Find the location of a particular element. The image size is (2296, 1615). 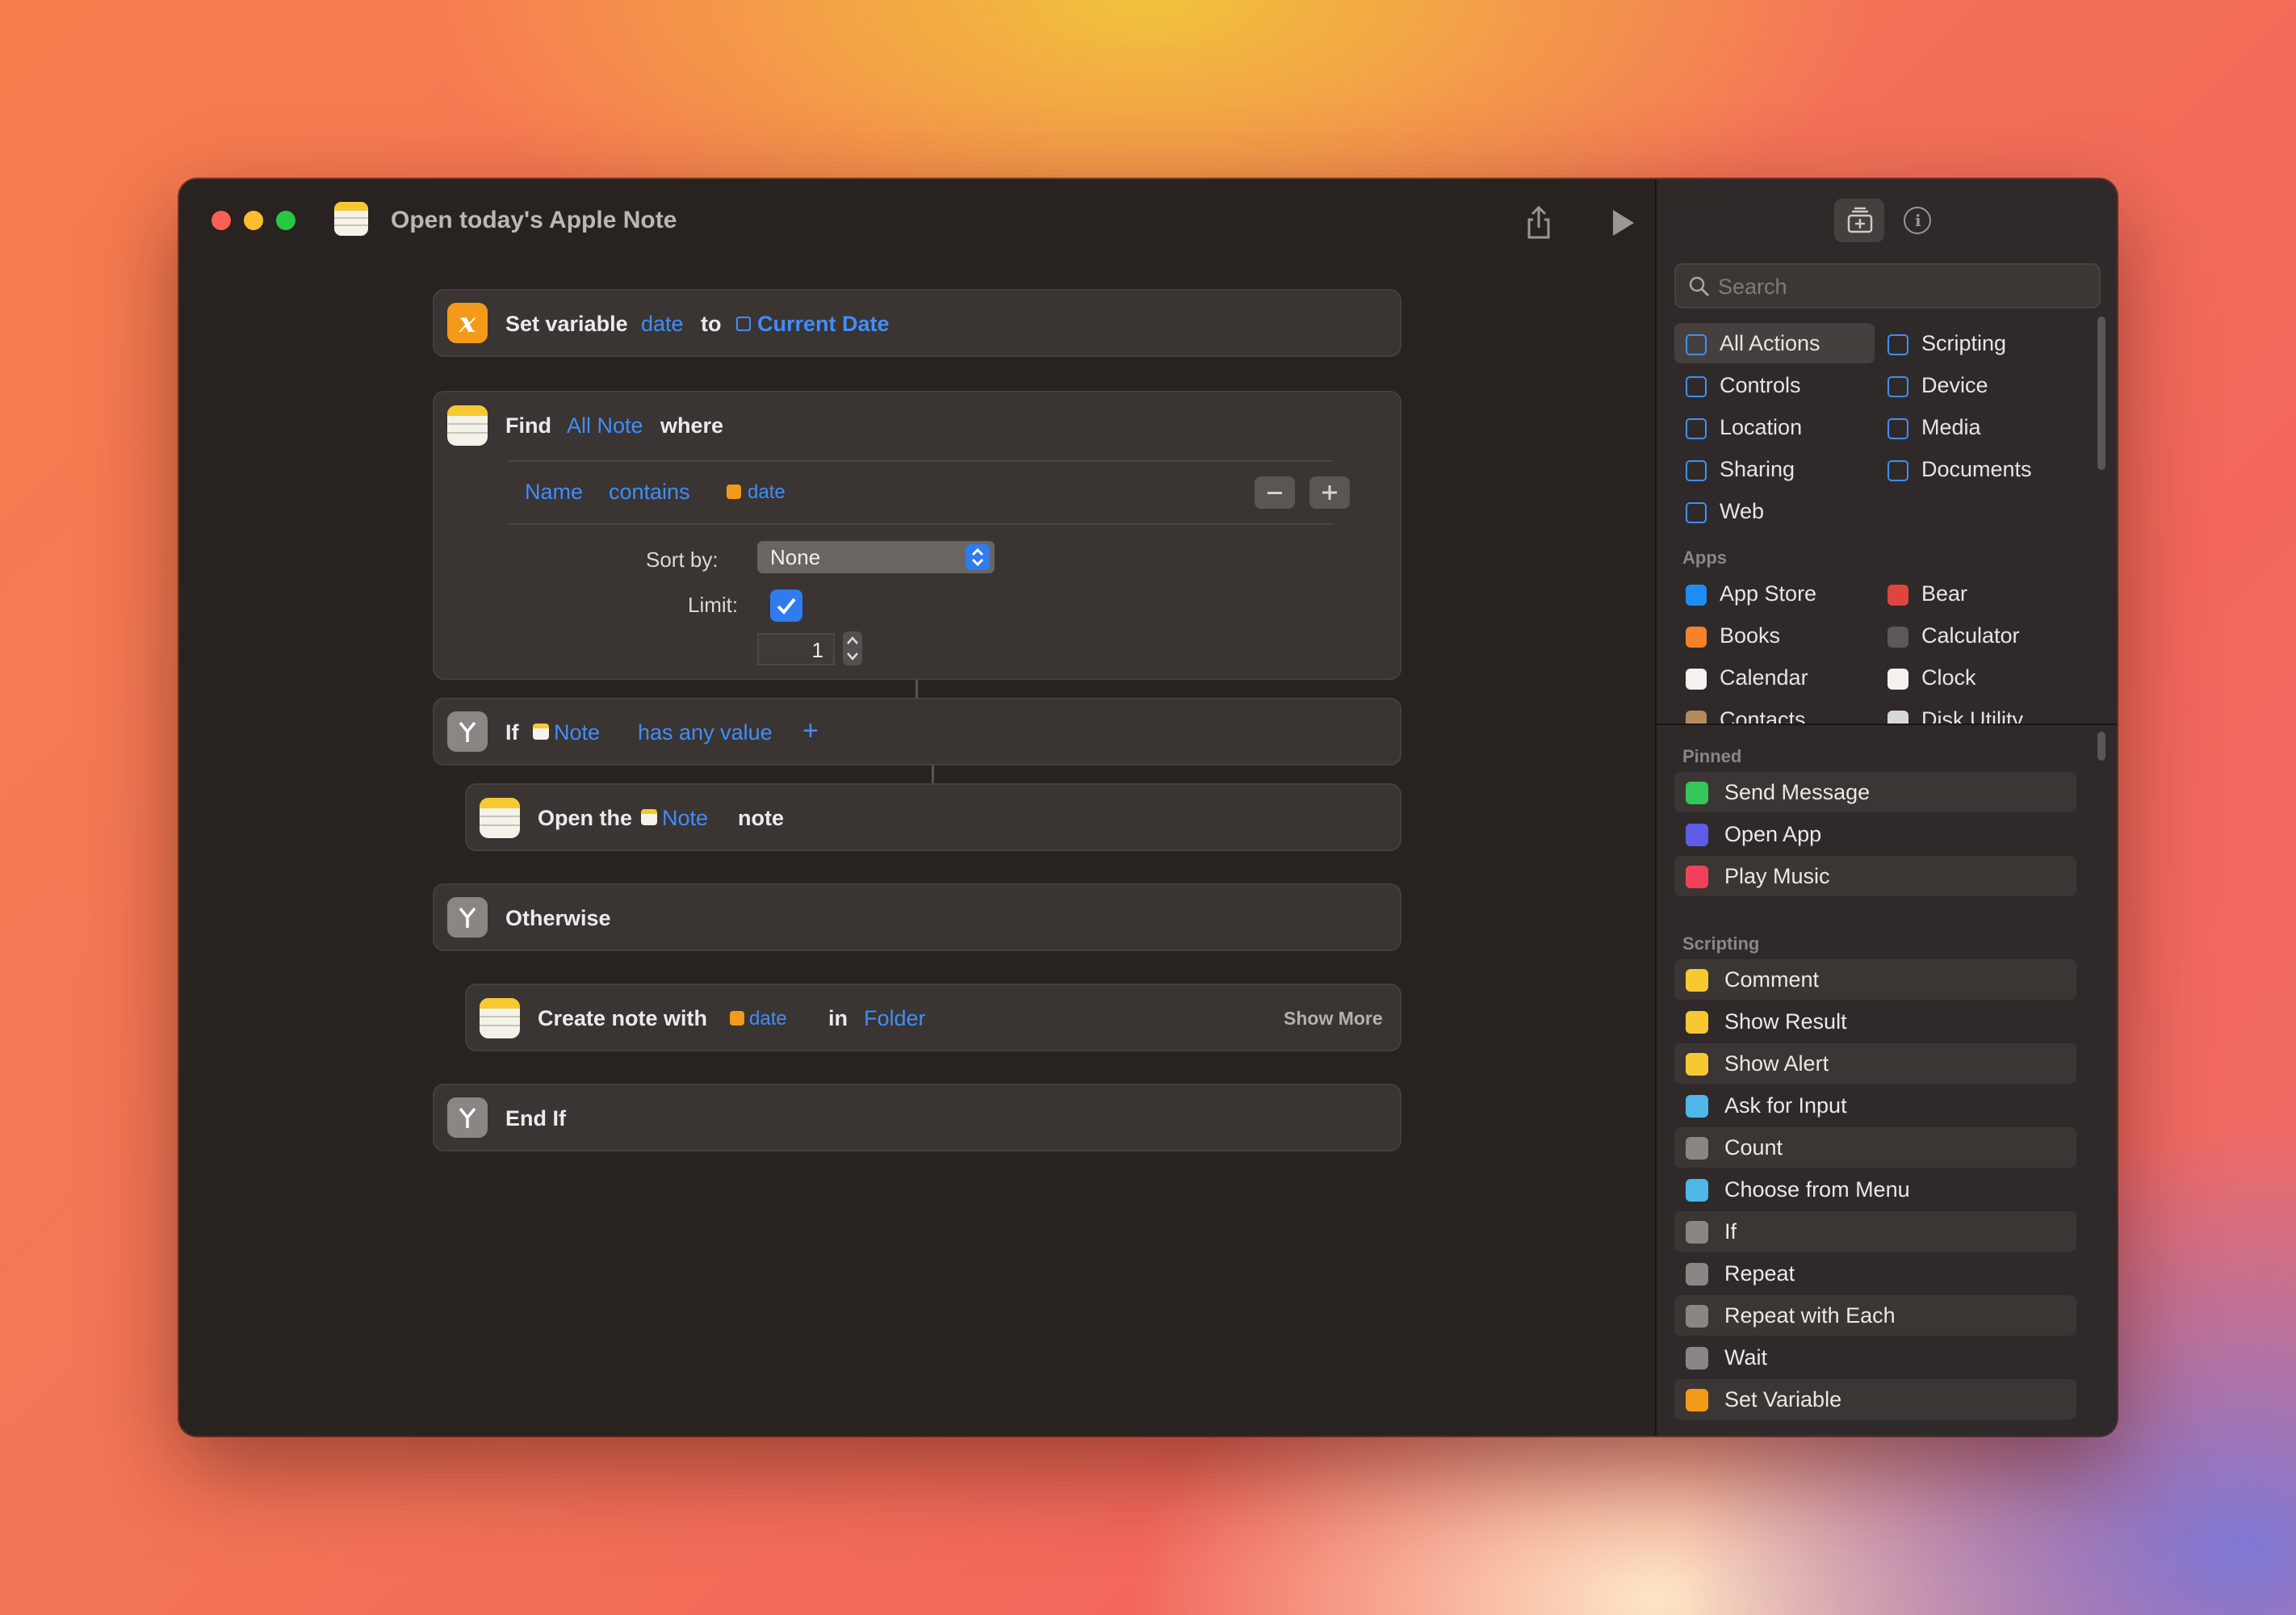

play-icon is located at coordinates (1623, 223).